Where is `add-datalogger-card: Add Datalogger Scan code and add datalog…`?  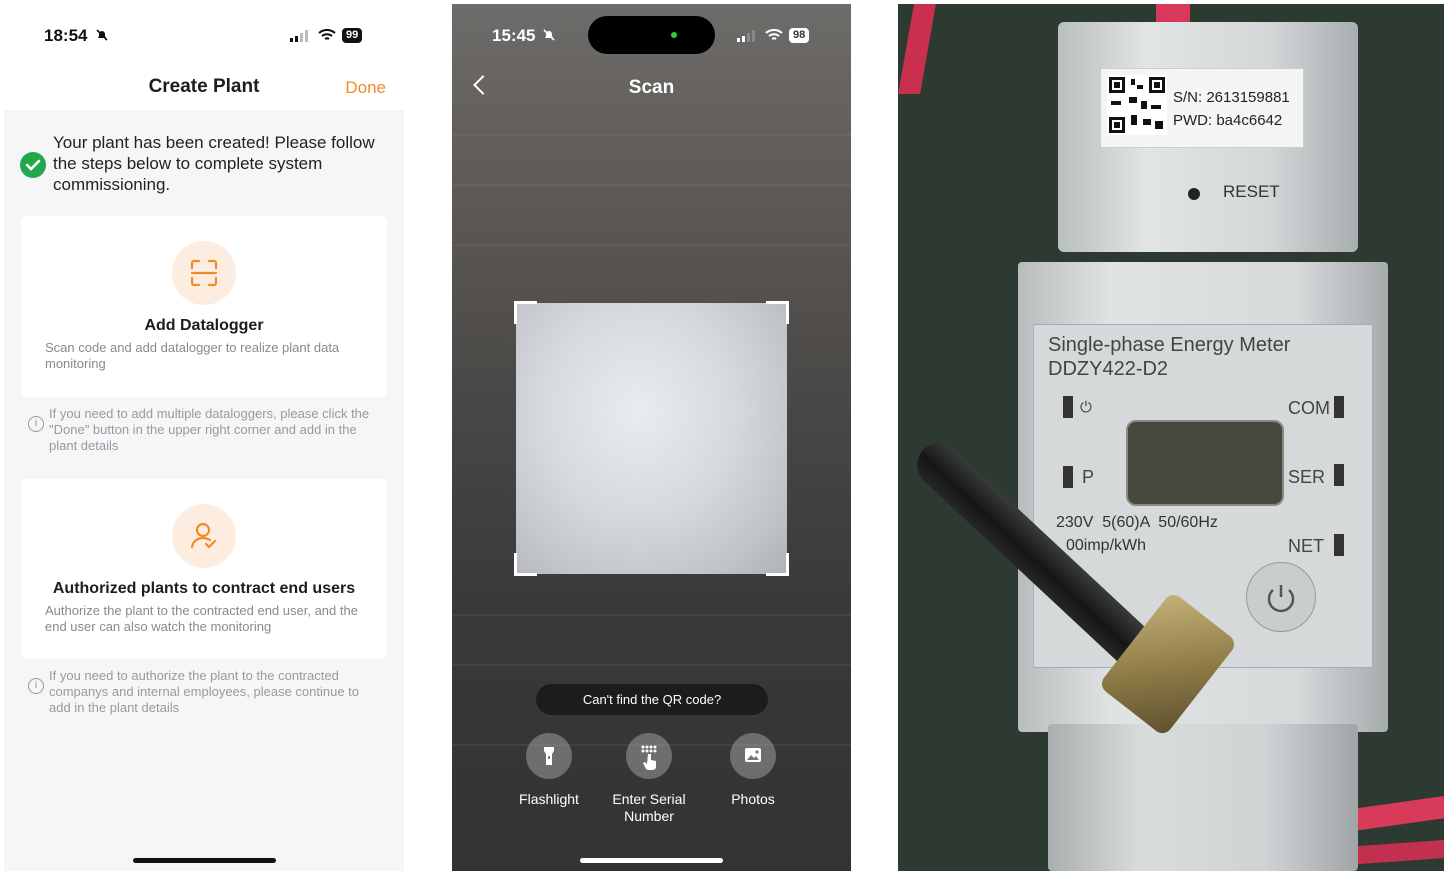 add-datalogger-card: Add Datalogger Scan code and add datalog… is located at coordinates (204, 306).